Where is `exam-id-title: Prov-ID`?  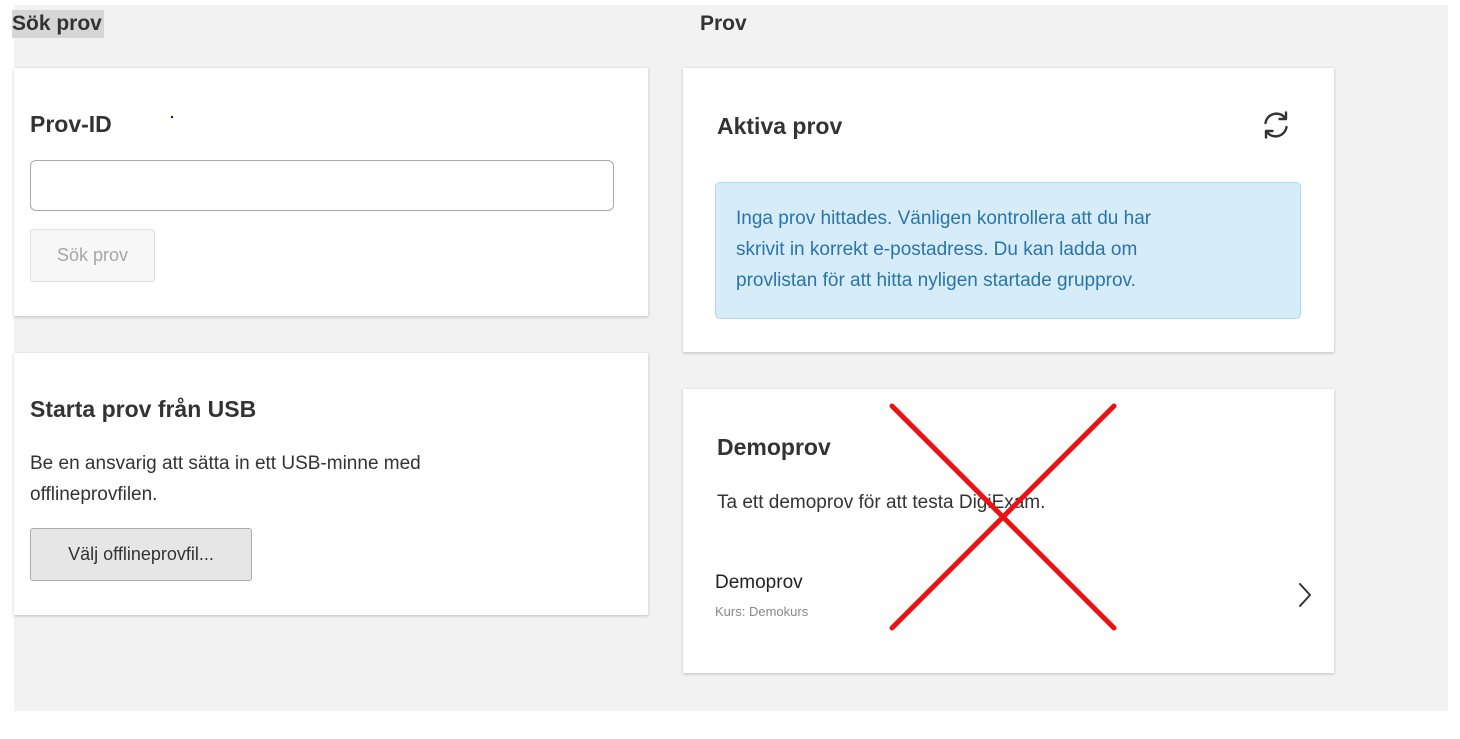 exam-id-title: Prov-ID is located at coordinates (71, 124).